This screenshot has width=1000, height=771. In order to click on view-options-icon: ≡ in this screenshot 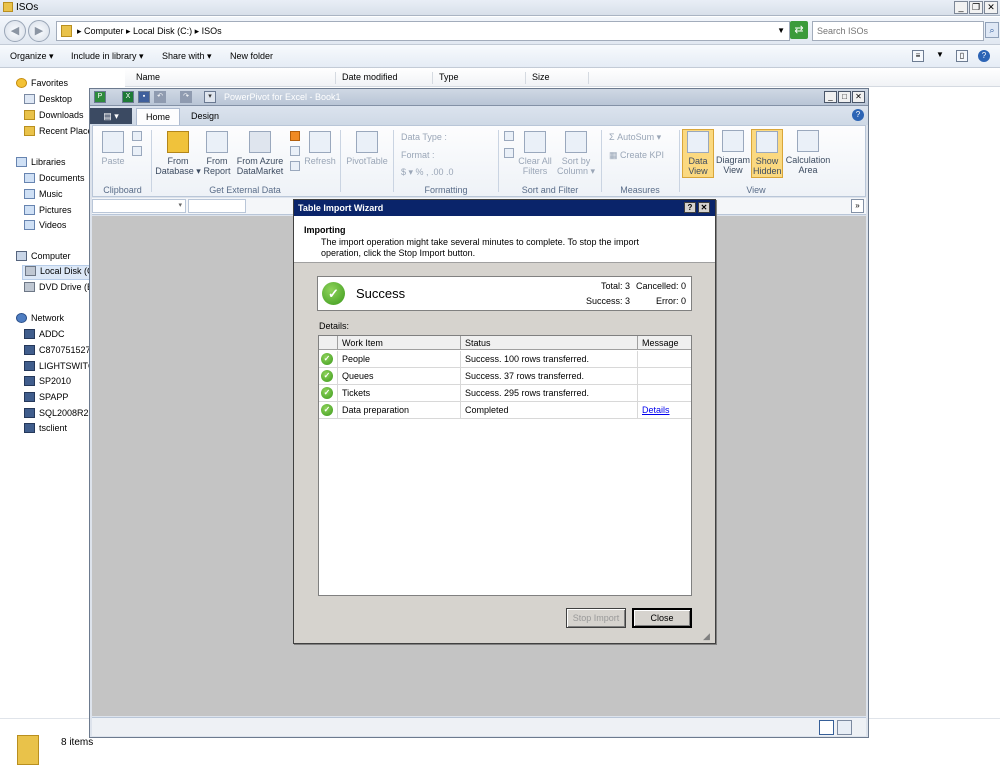, I will do `click(918, 56)`.